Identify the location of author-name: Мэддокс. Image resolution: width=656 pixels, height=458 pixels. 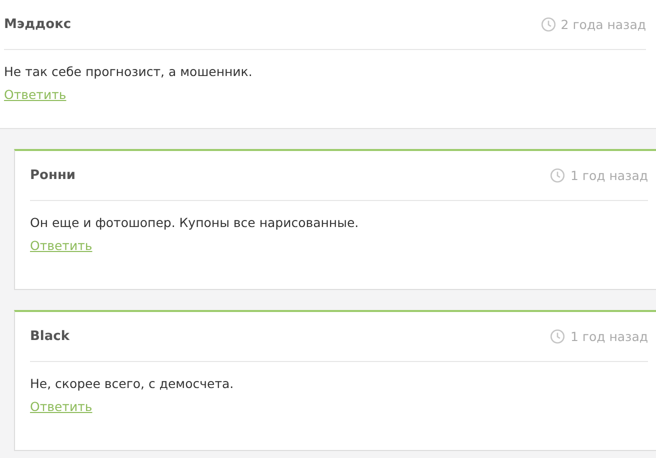
(38, 24).